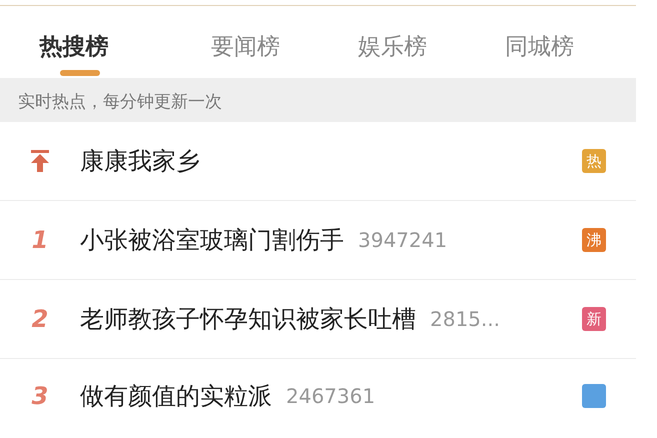 This screenshot has height=438, width=657. I want to click on pin-top-icon, so click(40, 161).